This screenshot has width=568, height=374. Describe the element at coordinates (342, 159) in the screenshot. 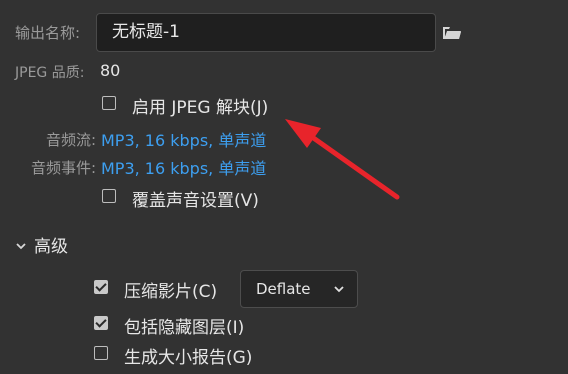

I see `annotation-arrow` at that location.